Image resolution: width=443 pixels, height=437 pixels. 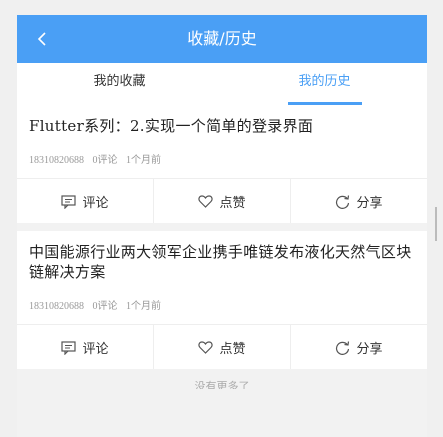 What do you see at coordinates (436, 224) in the screenshot?
I see `scrollbar` at bounding box center [436, 224].